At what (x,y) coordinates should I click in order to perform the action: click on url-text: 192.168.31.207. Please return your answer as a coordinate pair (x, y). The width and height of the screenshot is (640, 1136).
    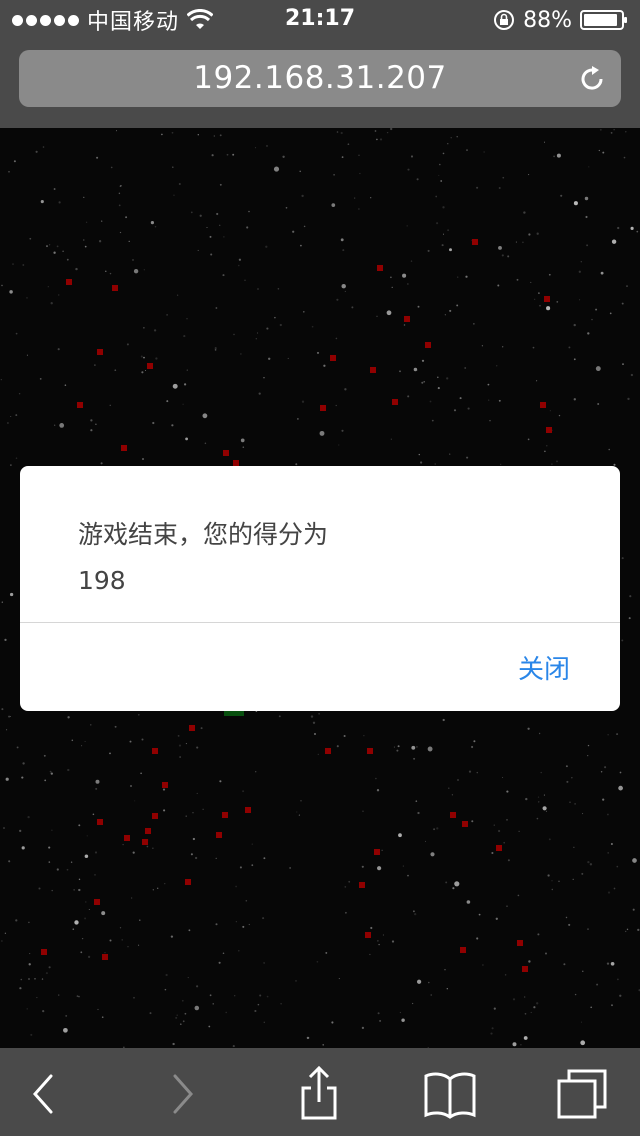
    Looking at the image, I should click on (320, 78).